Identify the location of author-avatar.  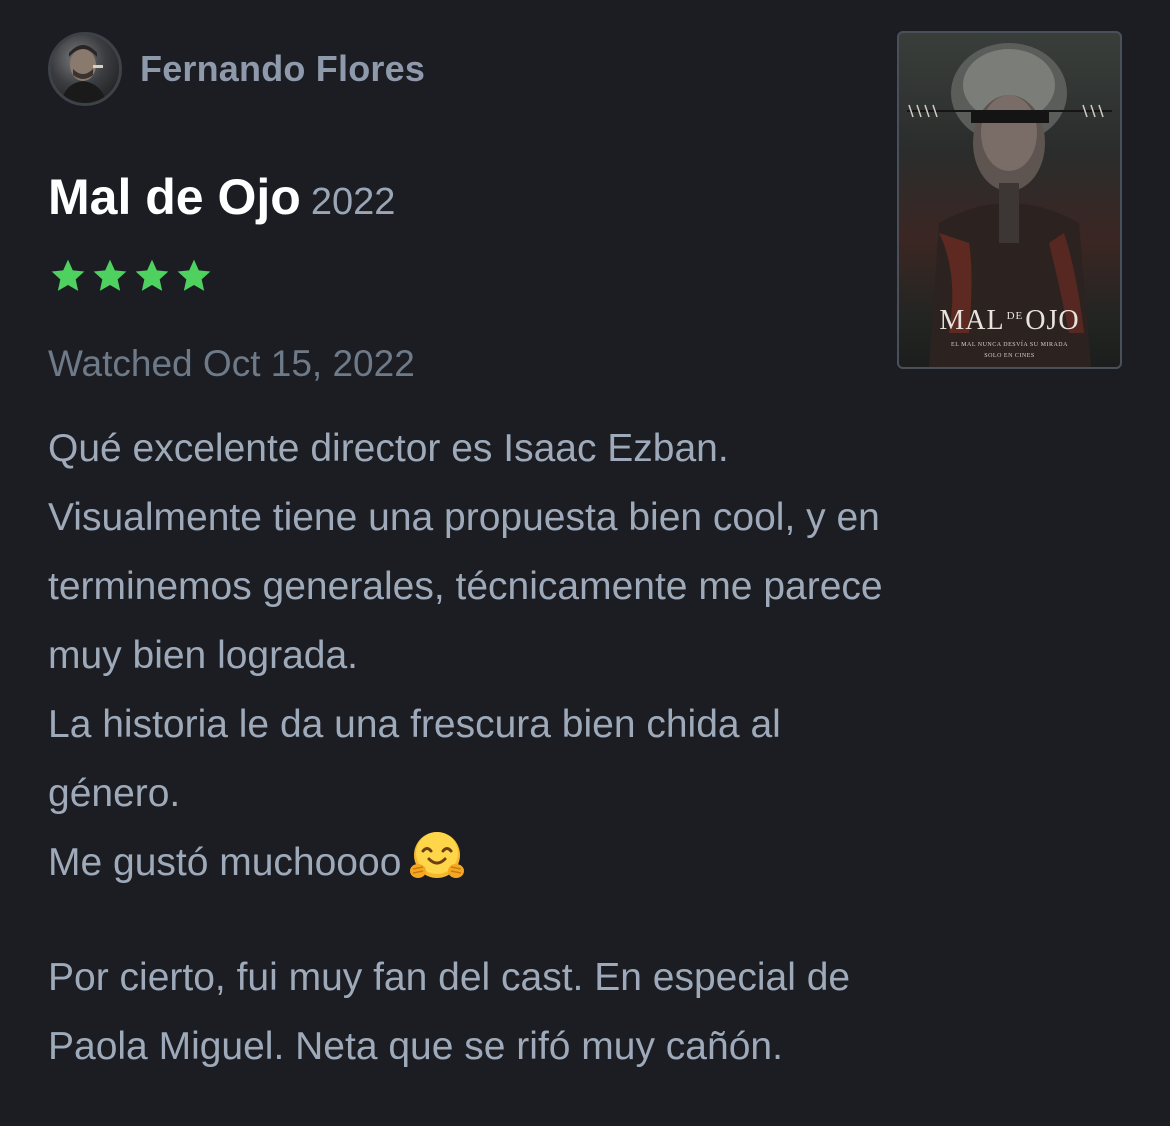
(85, 69).